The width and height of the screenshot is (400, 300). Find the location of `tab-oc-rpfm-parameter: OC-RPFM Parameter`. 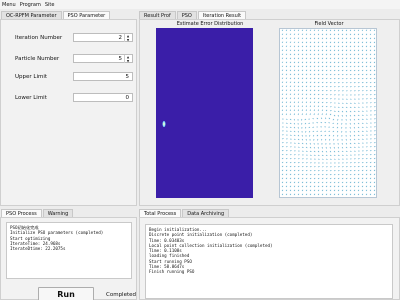

tab-oc-rpfm-parameter: OC-RPFM Parameter is located at coordinates (31, 15).